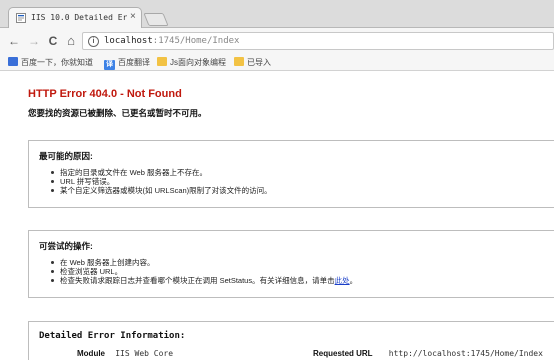 The width and height of the screenshot is (554, 360). I want to click on list-item: 某个自定义筛选器或模块(如 URLScan)限制了对该文件的访问。, so click(161, 190).